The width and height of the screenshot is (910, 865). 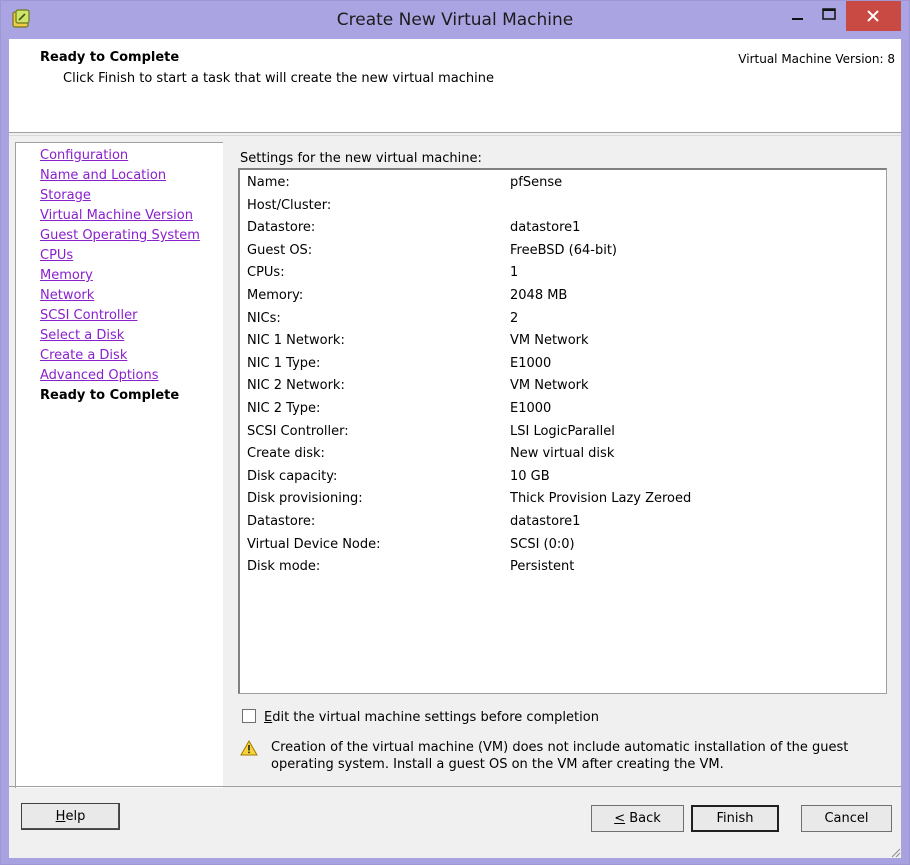 I want to click on nav-step-network: Network, so click(x=67, y=295).